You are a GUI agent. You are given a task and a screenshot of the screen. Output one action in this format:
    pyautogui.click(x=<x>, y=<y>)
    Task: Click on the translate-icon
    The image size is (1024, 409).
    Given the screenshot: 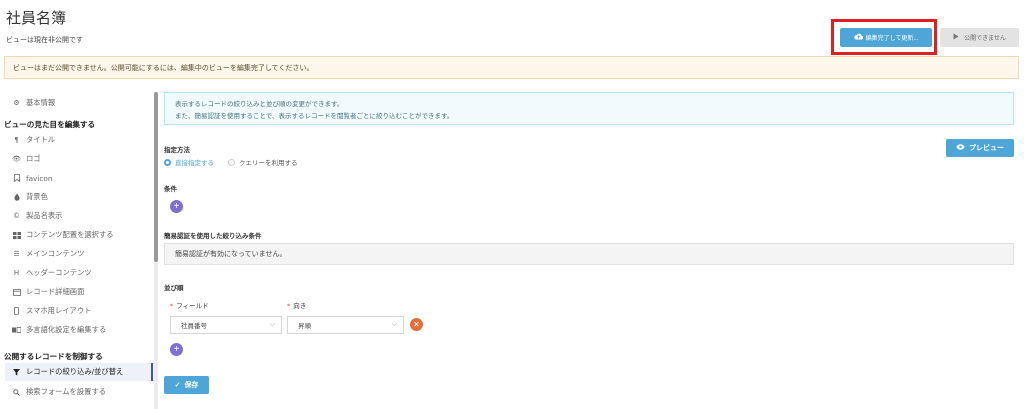 What is the action you would take?
    pyautogui.click(x=16, y=330)
    